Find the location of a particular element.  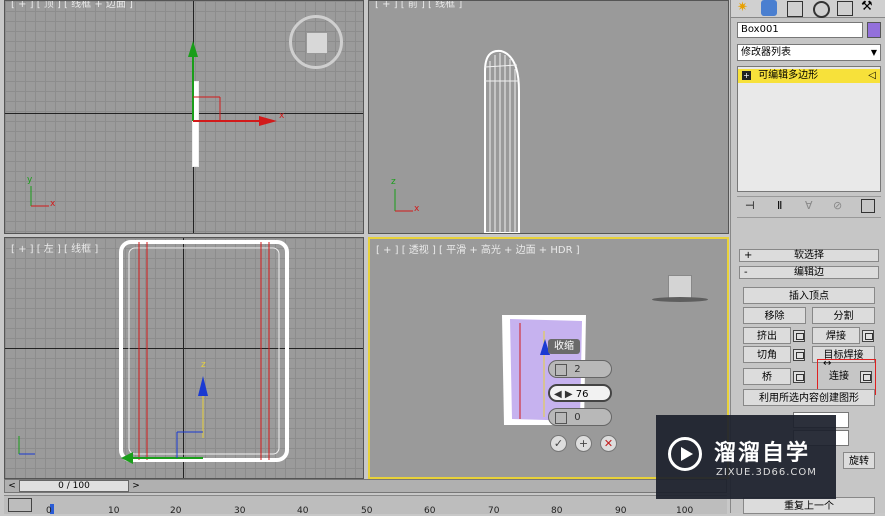

weld-settings-icon is located at coordinates (868, 336).